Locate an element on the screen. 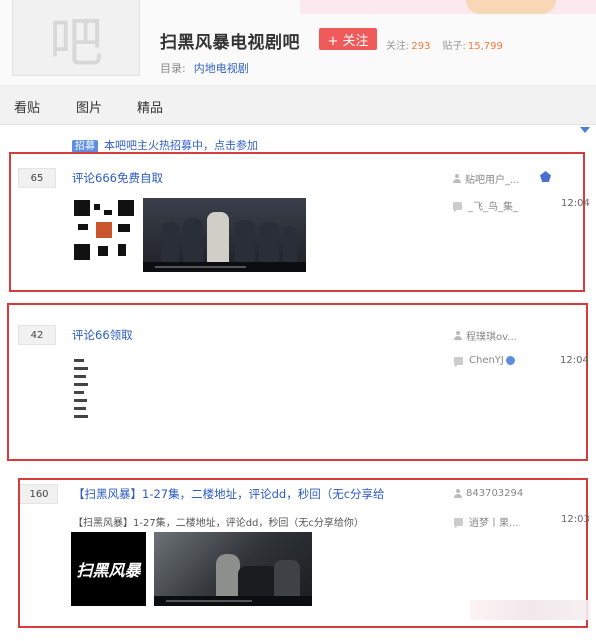  attachment-image is located at coordinates (89, 391).